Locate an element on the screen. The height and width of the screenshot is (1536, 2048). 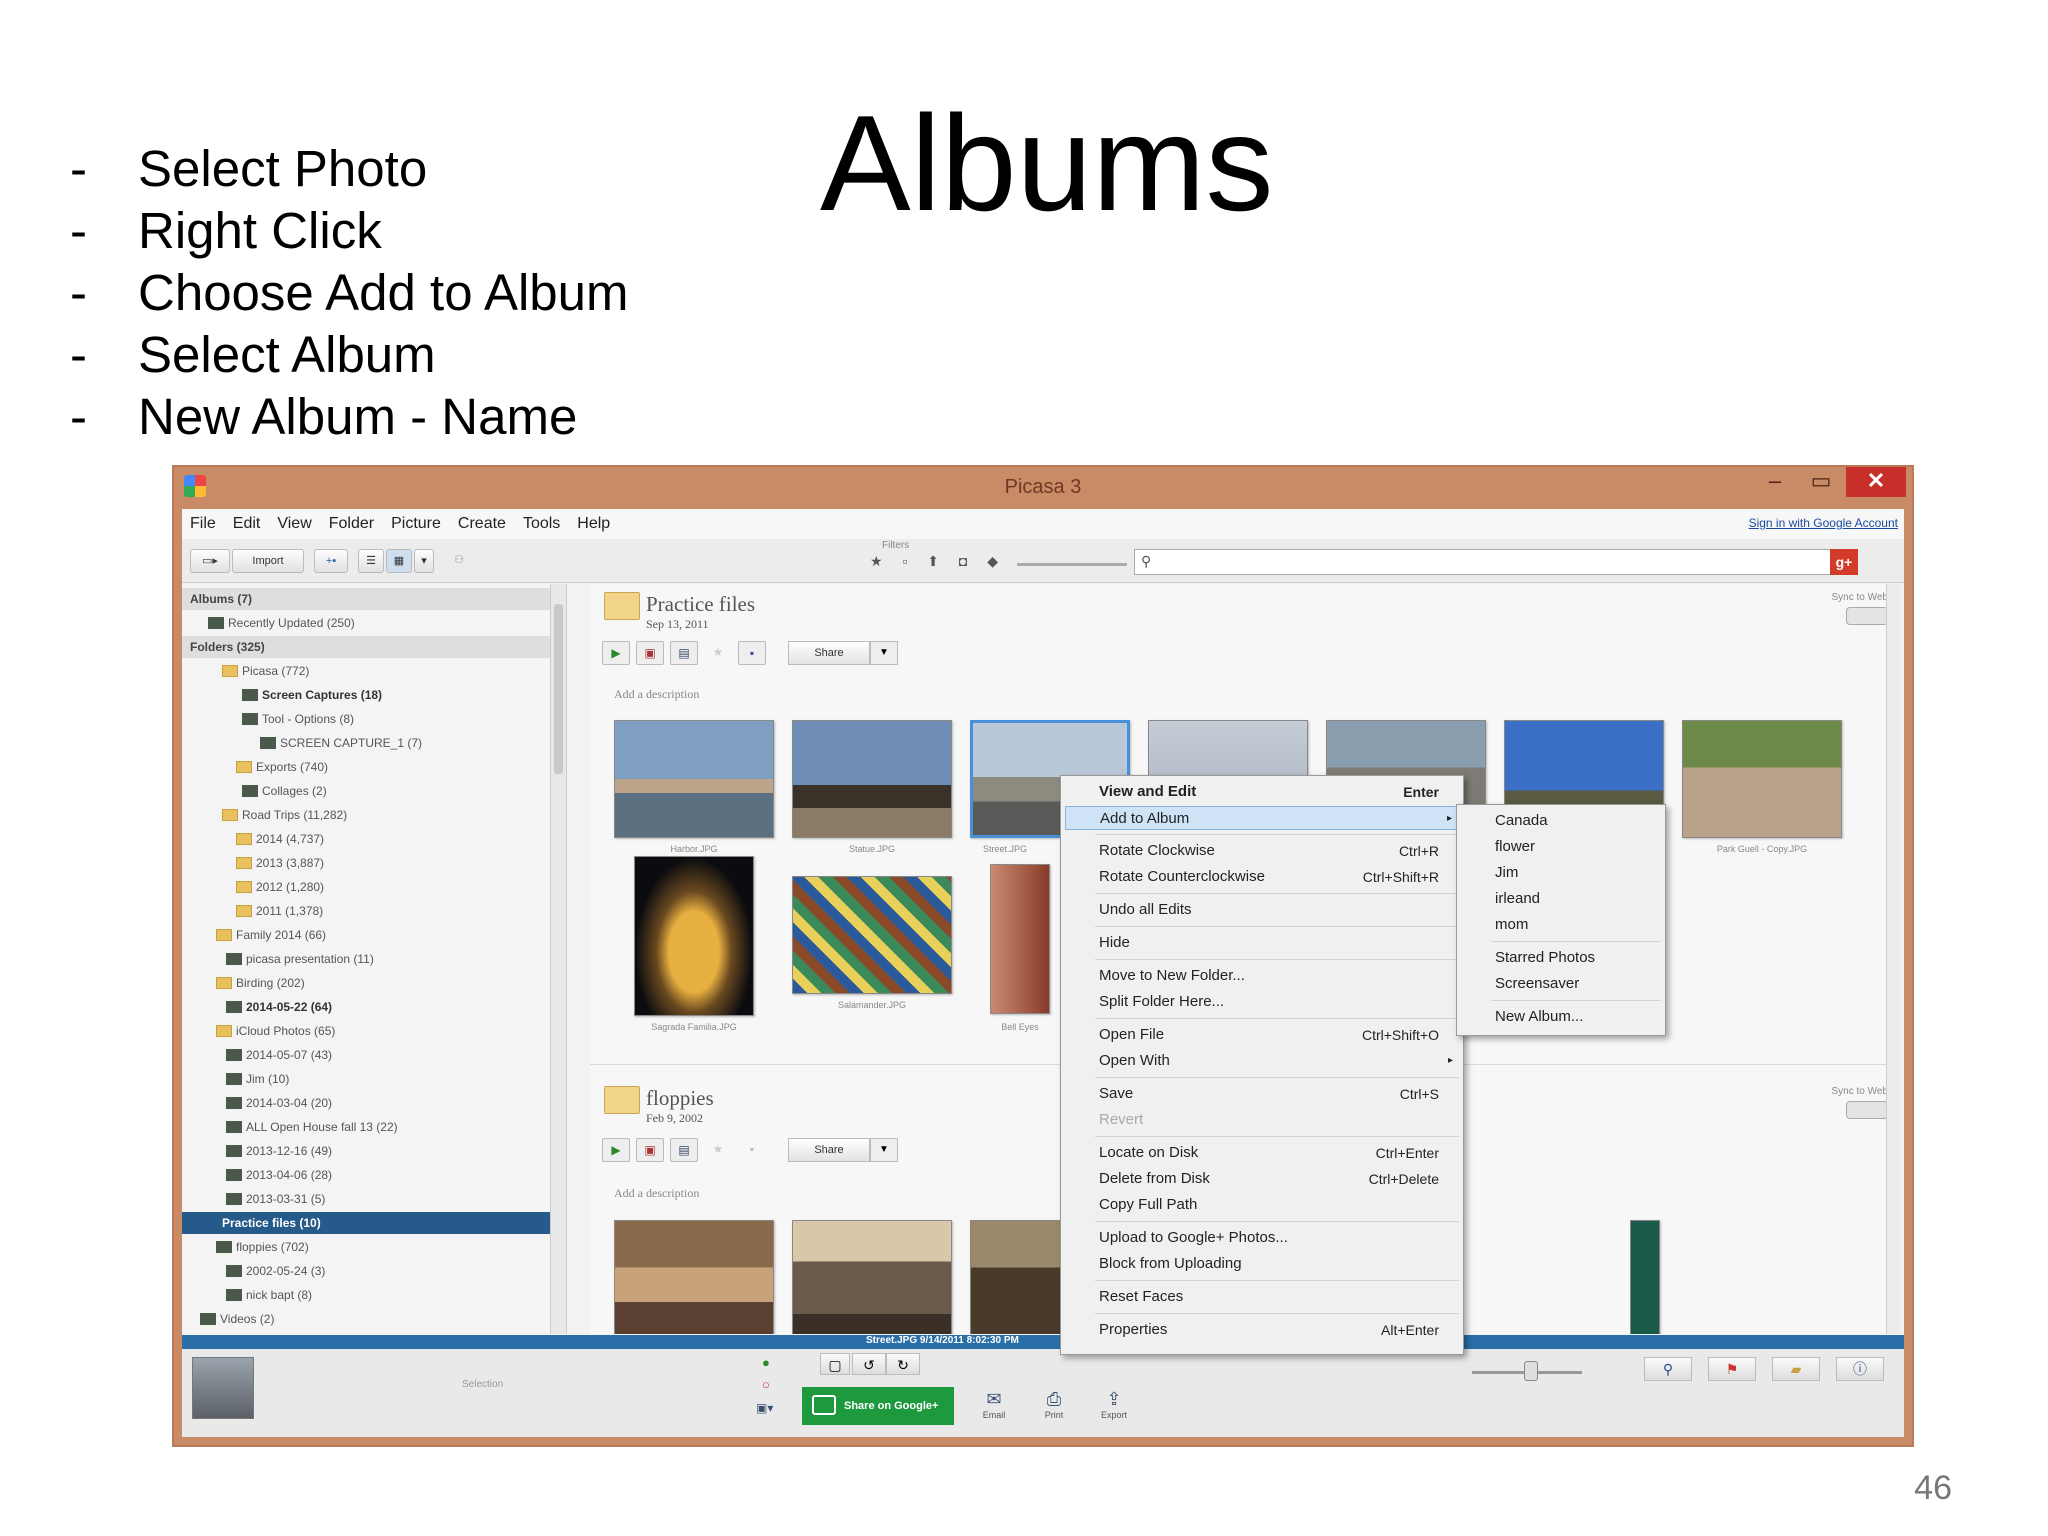
tree-section-header: Albums (7) is located at coordinates (366, 599).